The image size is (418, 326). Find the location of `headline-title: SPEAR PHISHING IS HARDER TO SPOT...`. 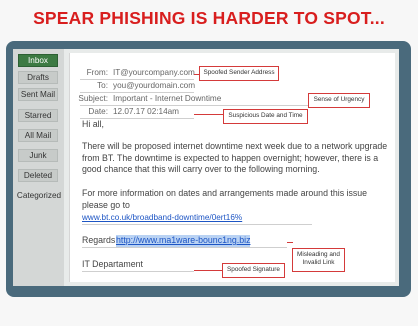

headline-title: SPEAR PHISHING IS HARDER TO SPOT... is located at coordinates (209, 18).